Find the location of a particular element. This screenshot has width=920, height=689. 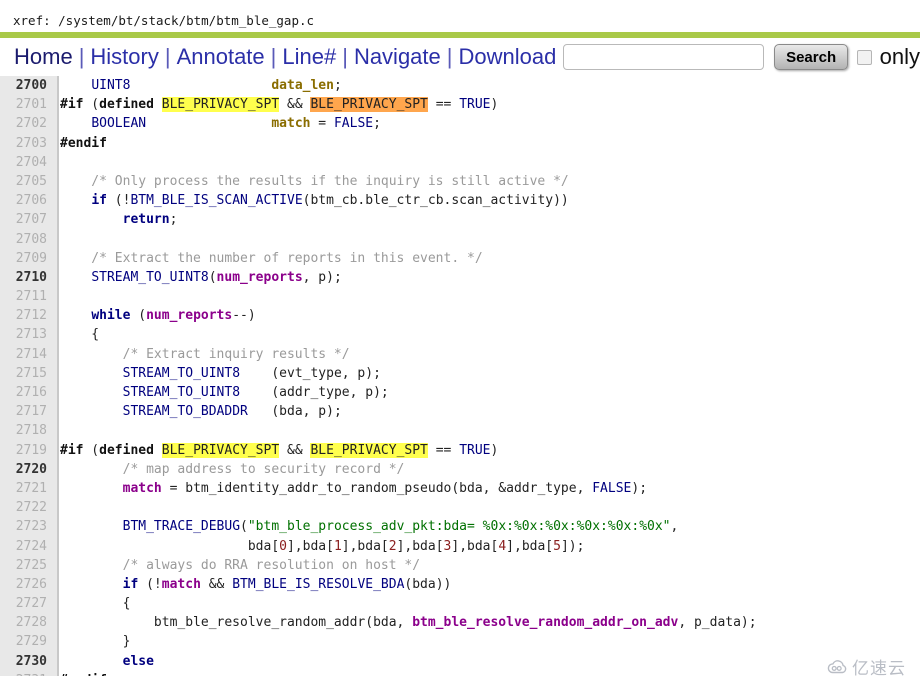

menu-item-history: History is located at coordinates (124, 57).